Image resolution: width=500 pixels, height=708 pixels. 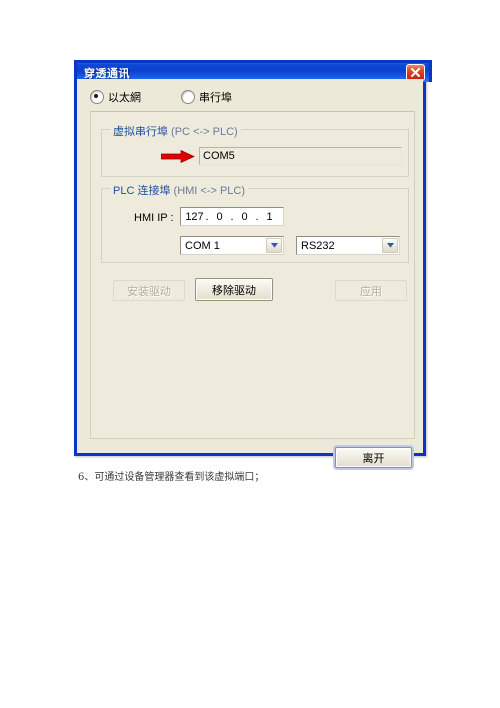 I want to click on plc-connection-group-title-main: PLC 连接埠, so click(x=142, y=191).